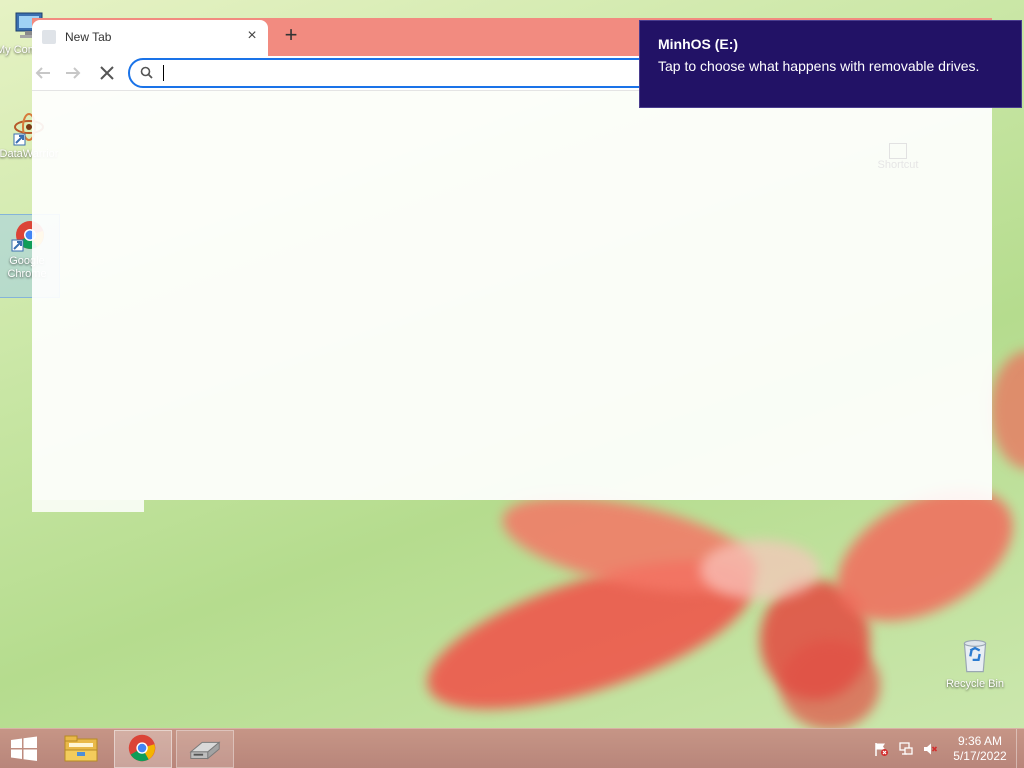  What do you see at coordinates (252, 36) in the screenshot?
I see `tab-close-button: ×` at bounding box center [252, 36].